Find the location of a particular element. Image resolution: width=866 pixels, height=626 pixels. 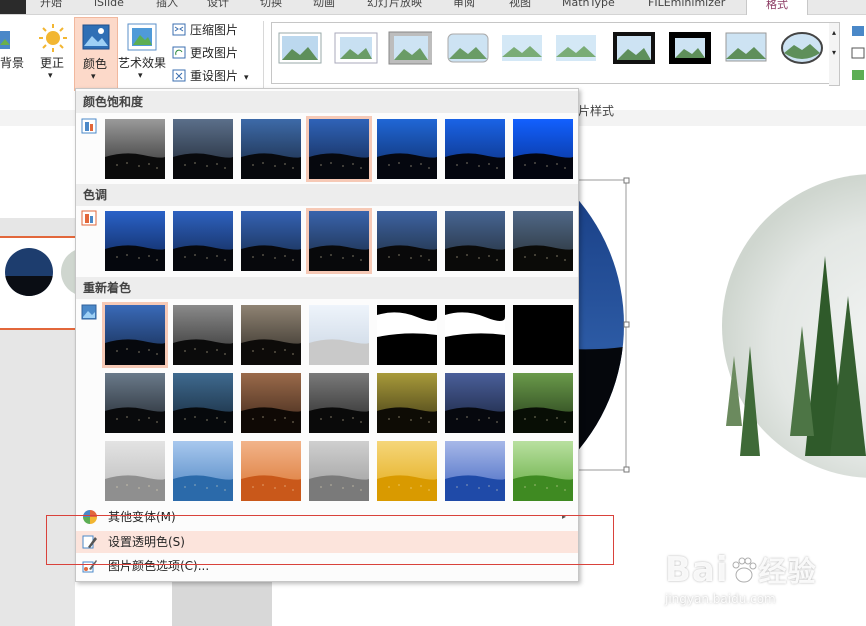

recolor-swatch-2-2-preview is located at coordinates (203, 403).